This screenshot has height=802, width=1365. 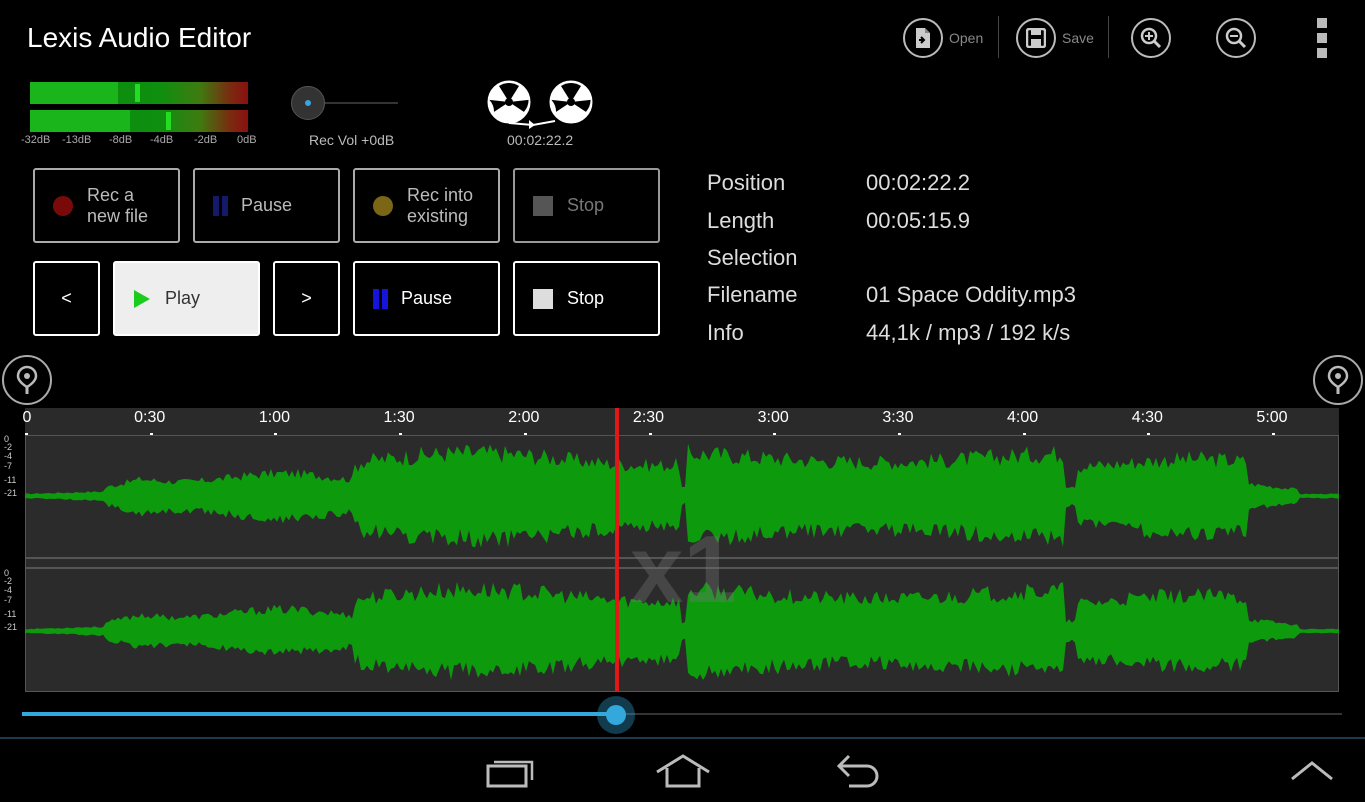 I want to click on rec-into-existing-label: existing, so click(x=438, y=215).